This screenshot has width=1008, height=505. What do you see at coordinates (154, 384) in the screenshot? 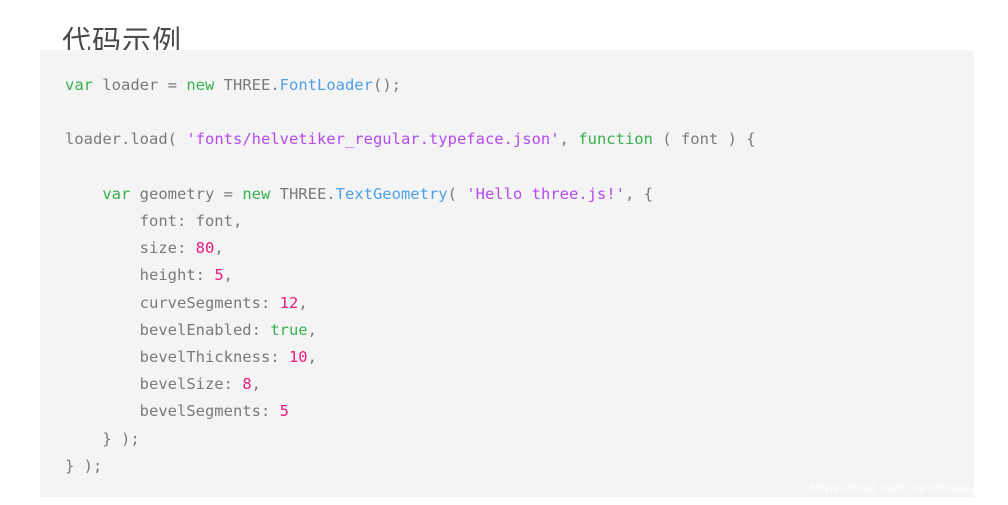
I see `code-token: bevelSize:` at bounding box center [154, 384].